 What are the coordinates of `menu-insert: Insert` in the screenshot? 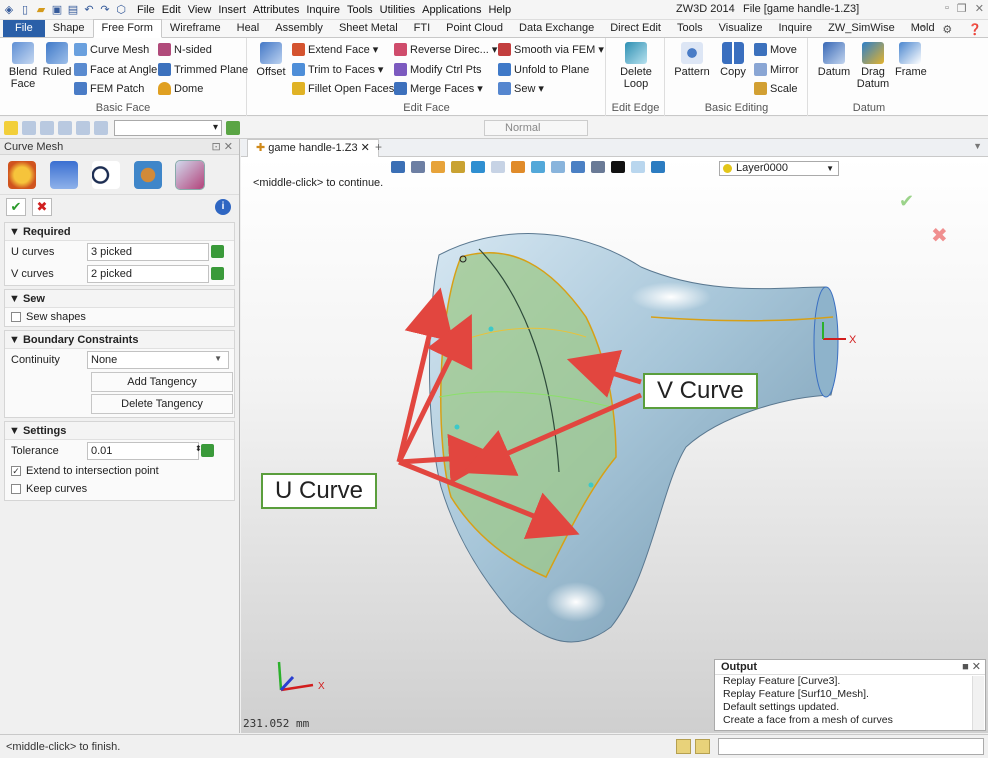 It's located at (232, 10).